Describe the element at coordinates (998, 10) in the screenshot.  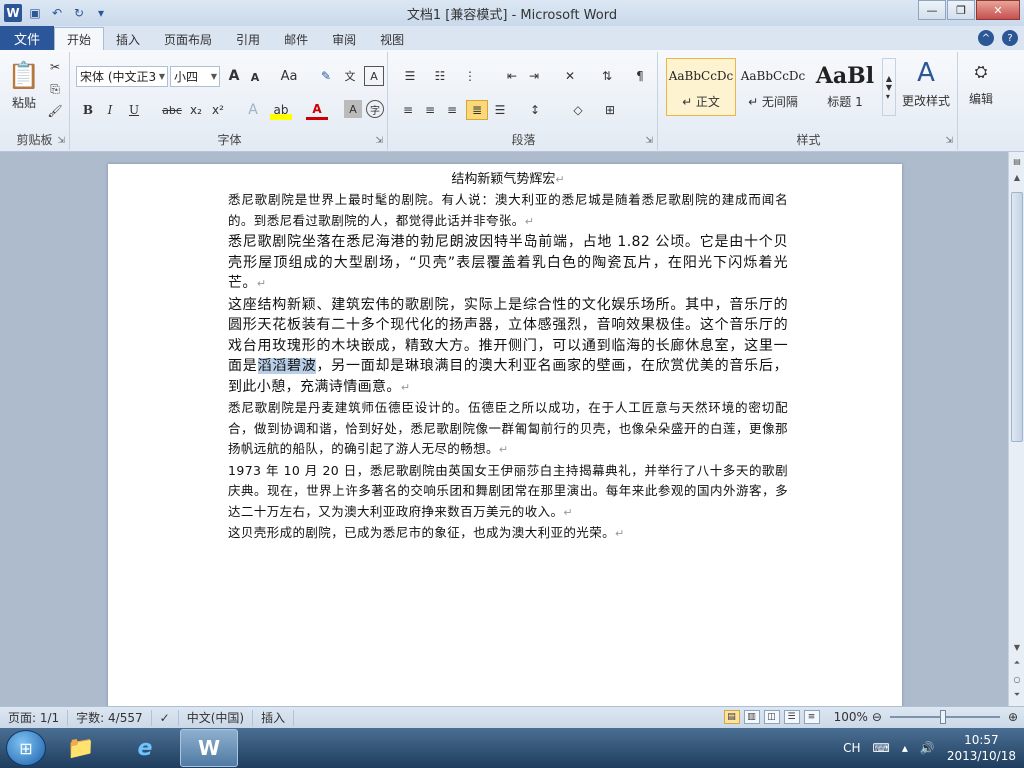
I see `close-button: ✕` at that location.